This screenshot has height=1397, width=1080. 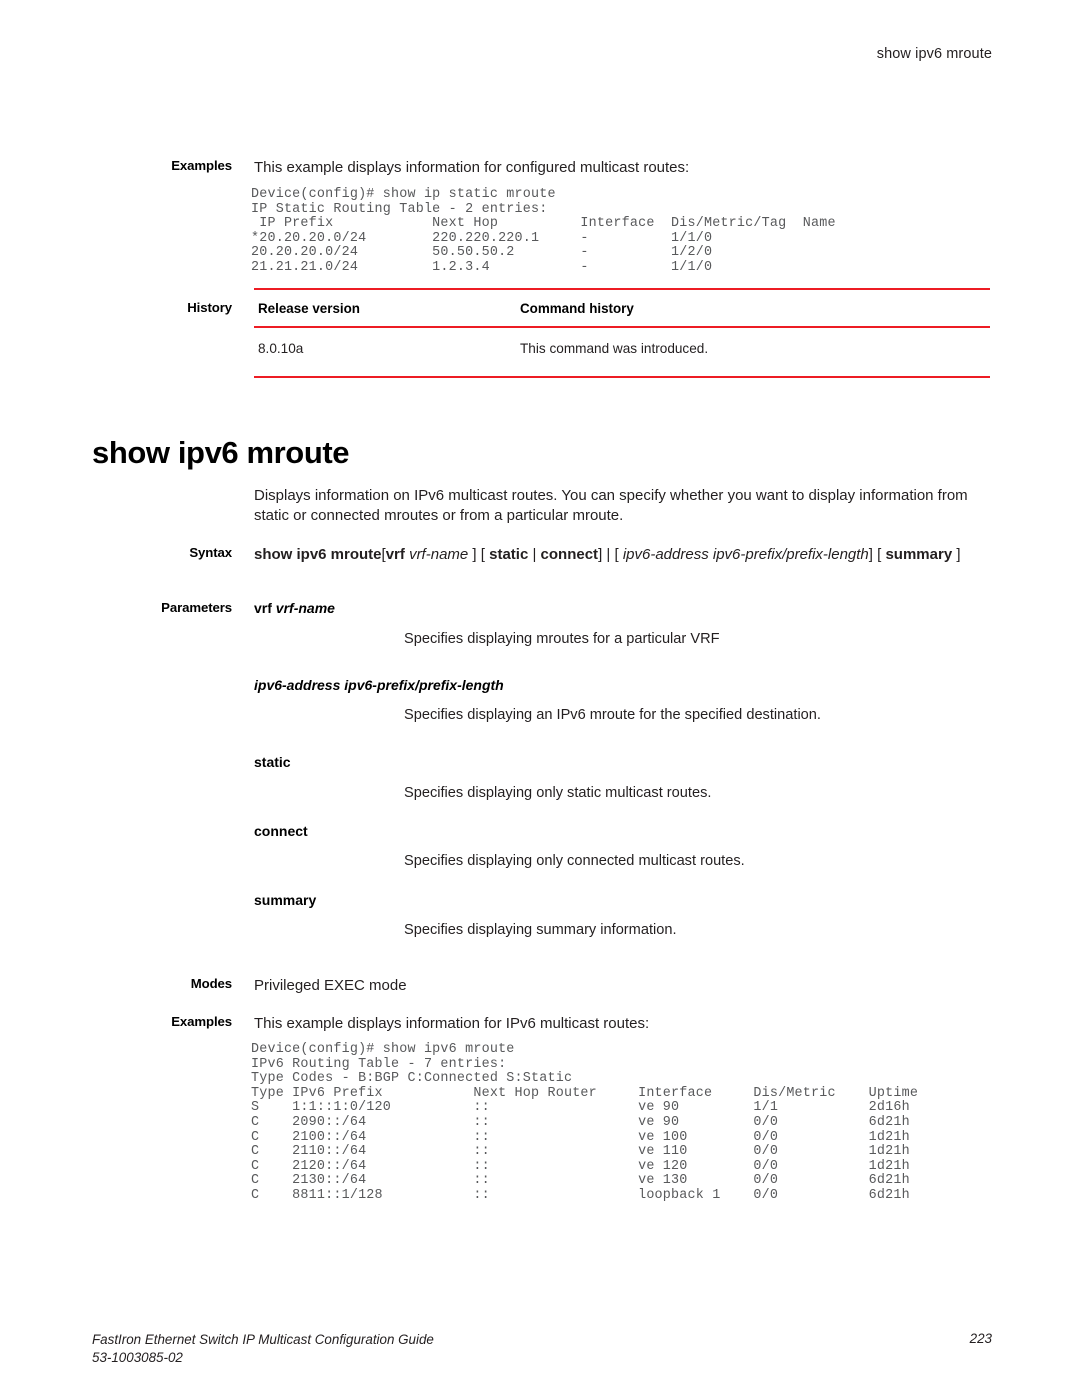 I want to click on column-header-release-version: Release version, so click(x=309, y=308).